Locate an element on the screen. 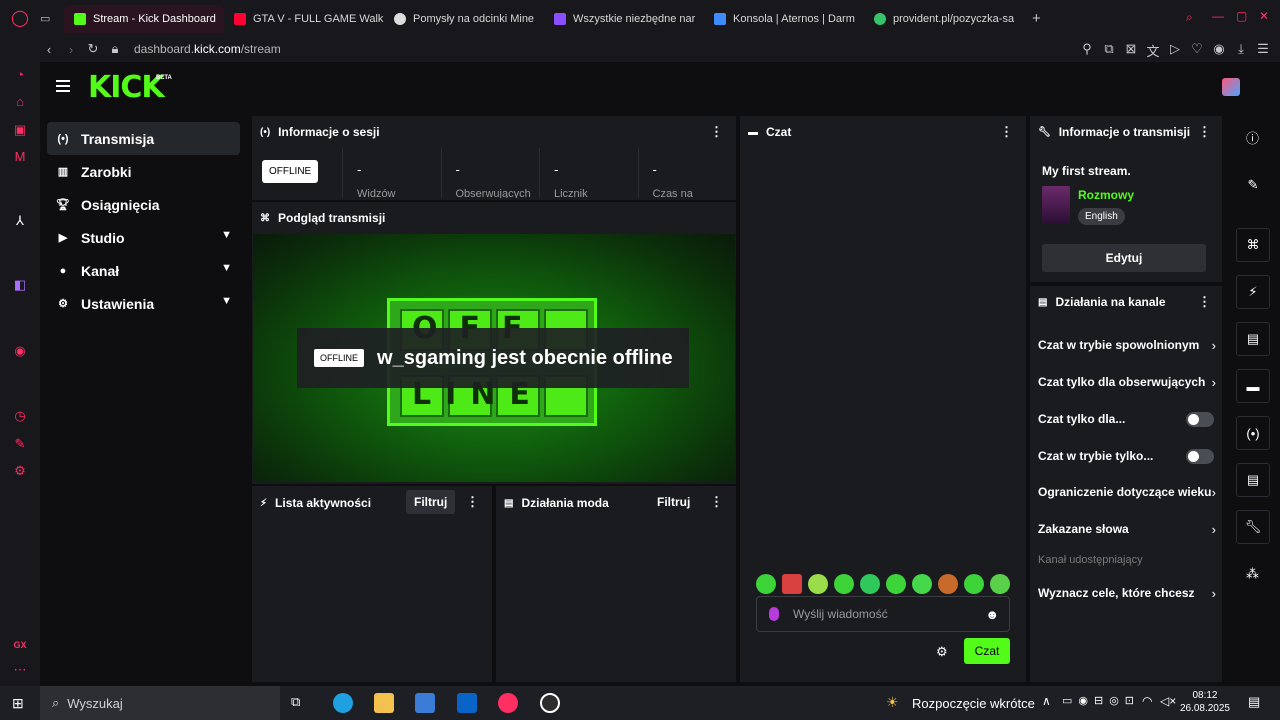 The height and width of the screenshot is (720, 1280). info-icon: ⓘ is located at coordinates (1252, 137).